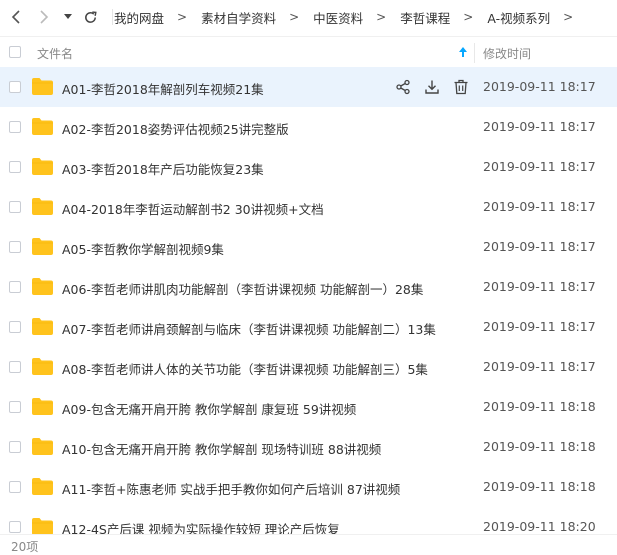 The width and height of the screenshot is (617, 555). What do you see at coordinates (193, 208) in the screenshot?
I see `file-name: A04-2018年李哲运动解剖书2 30讲视频+文档` at bounding box center [193, 208].